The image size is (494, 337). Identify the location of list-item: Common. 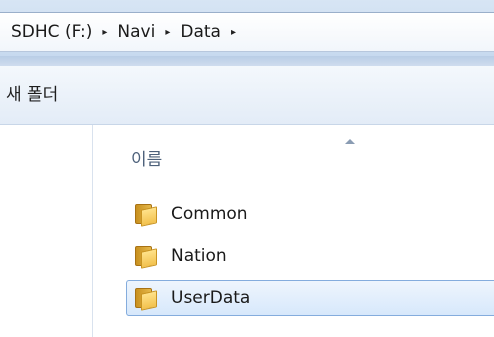
(310, 214).